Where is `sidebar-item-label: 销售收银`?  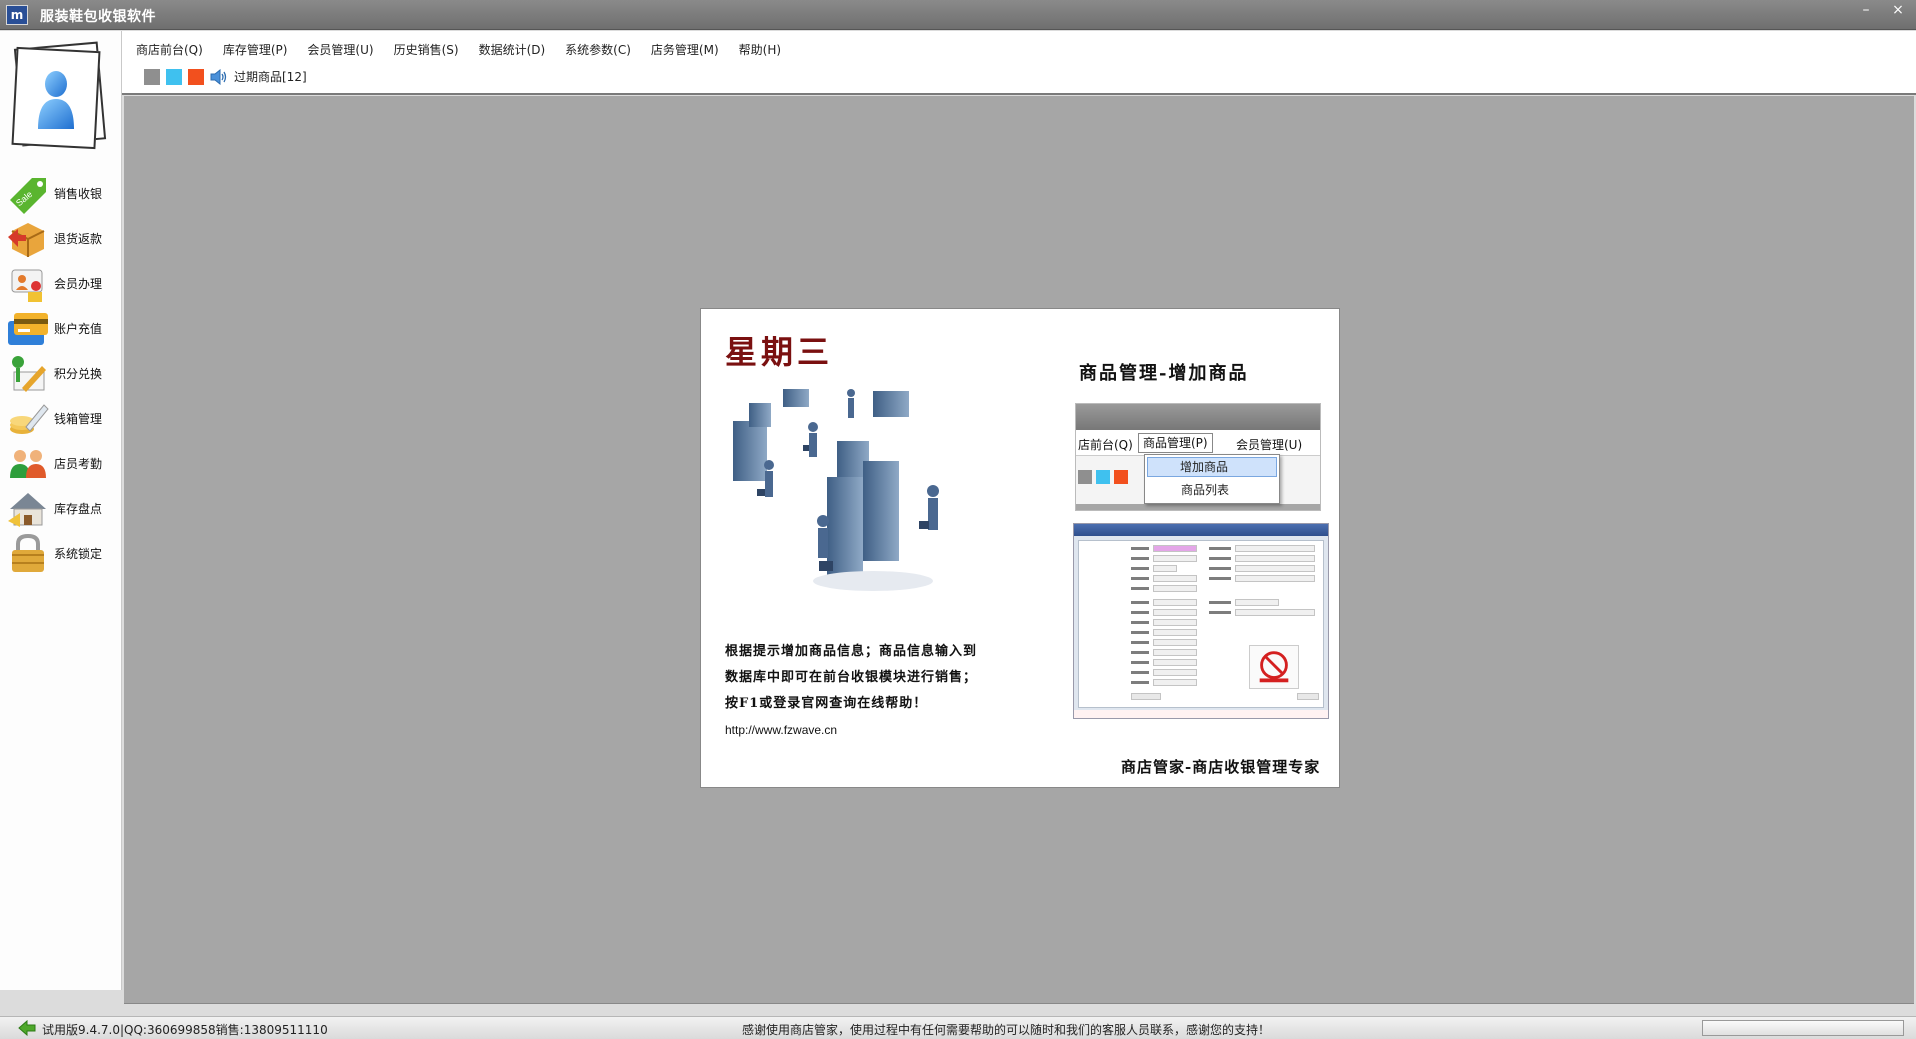
sidebar-item-label: 销售收银 is located at coordinates (78, 194).